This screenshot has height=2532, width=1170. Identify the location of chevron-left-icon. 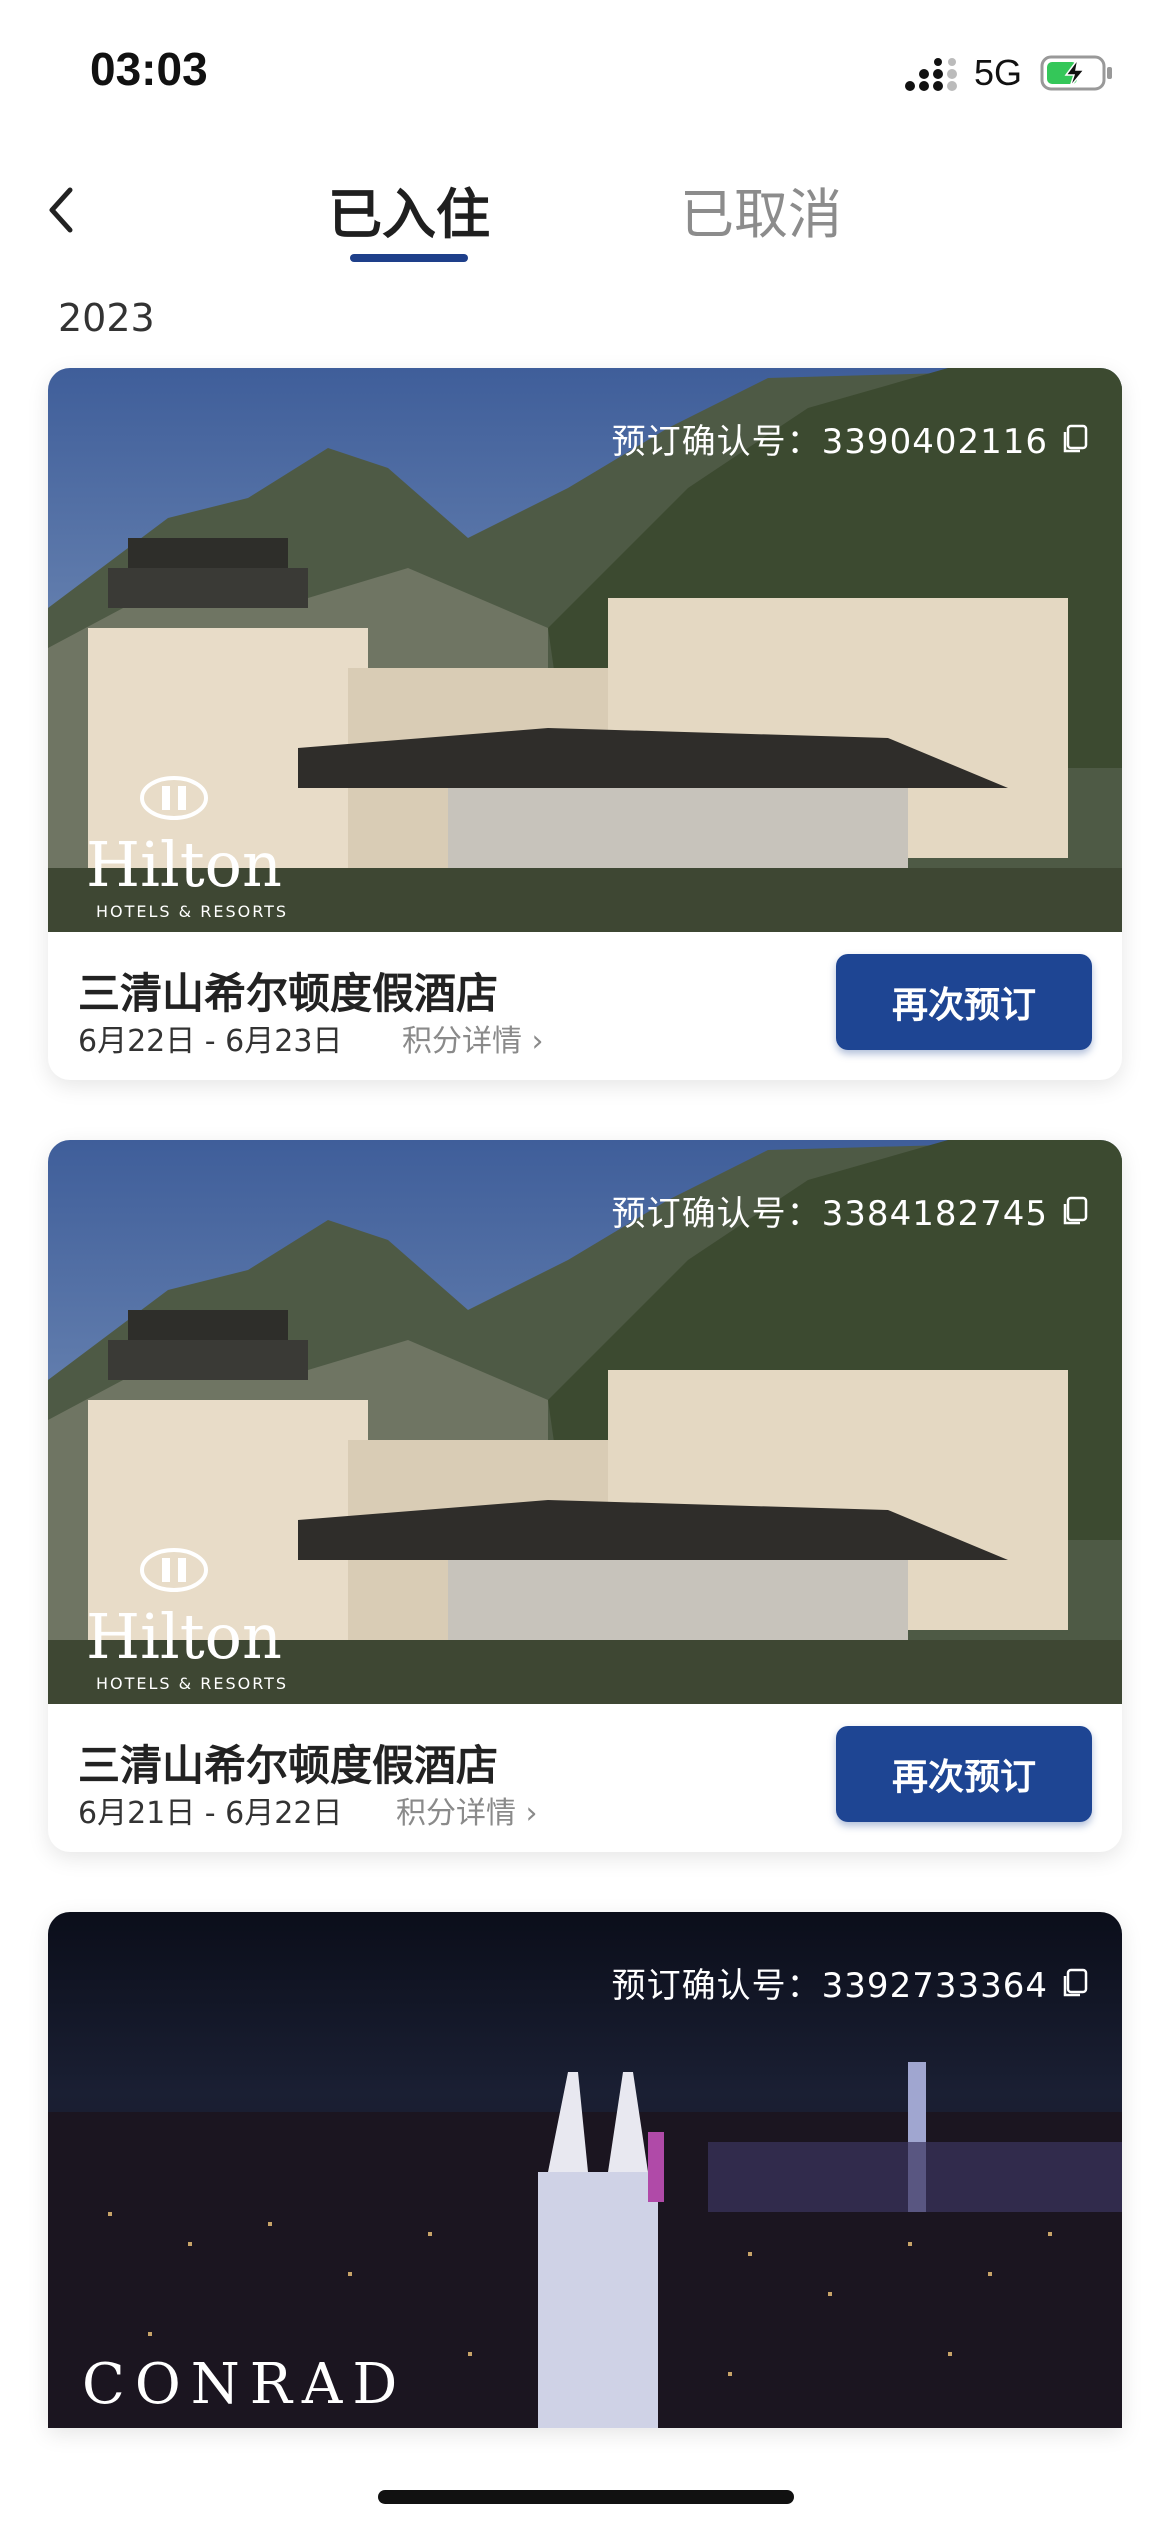
(60, 210).